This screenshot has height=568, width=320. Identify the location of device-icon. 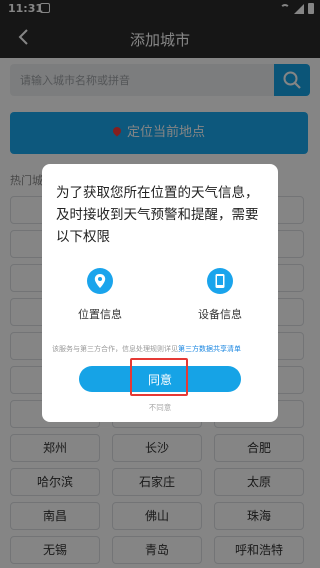
(220, 281).